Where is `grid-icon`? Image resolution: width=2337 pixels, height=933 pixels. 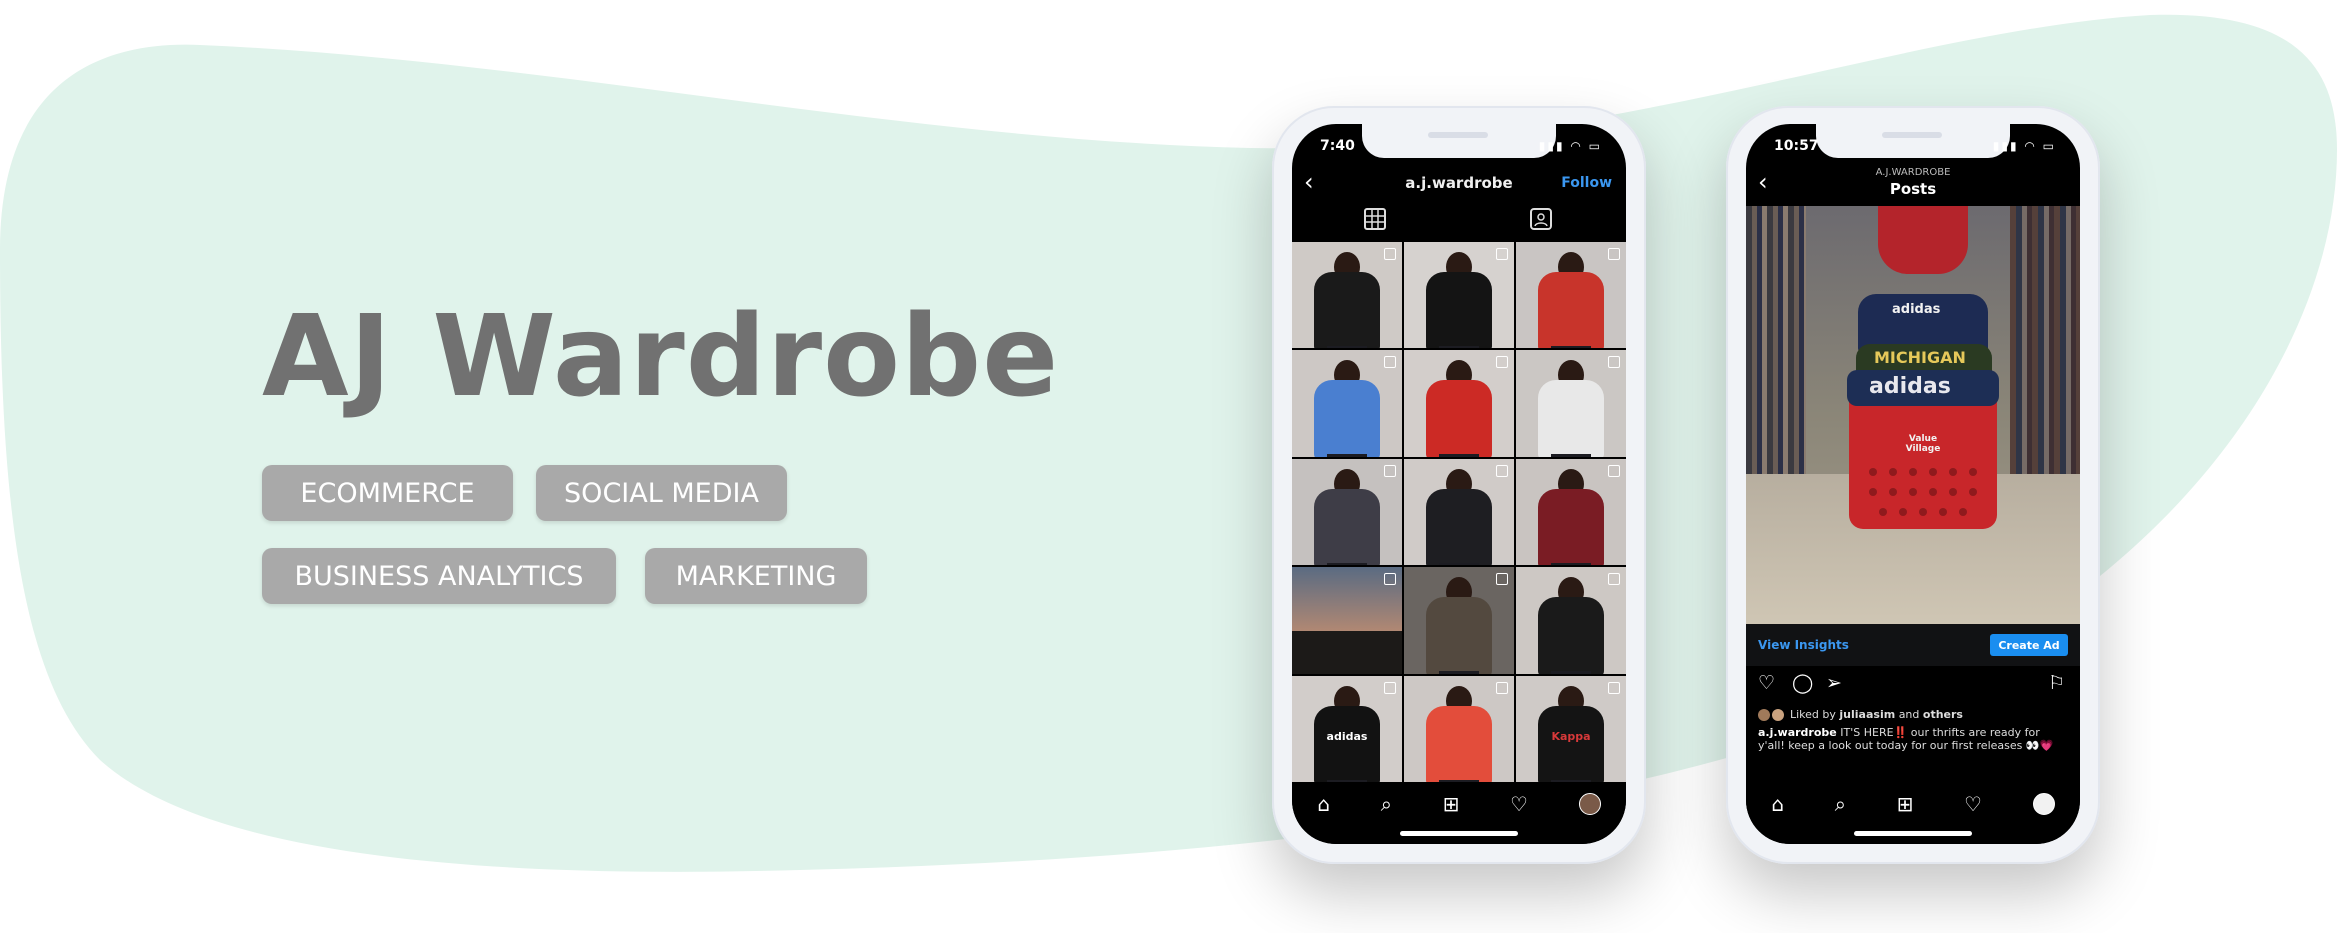 grid-icon is located at coordinates (1375, 219).